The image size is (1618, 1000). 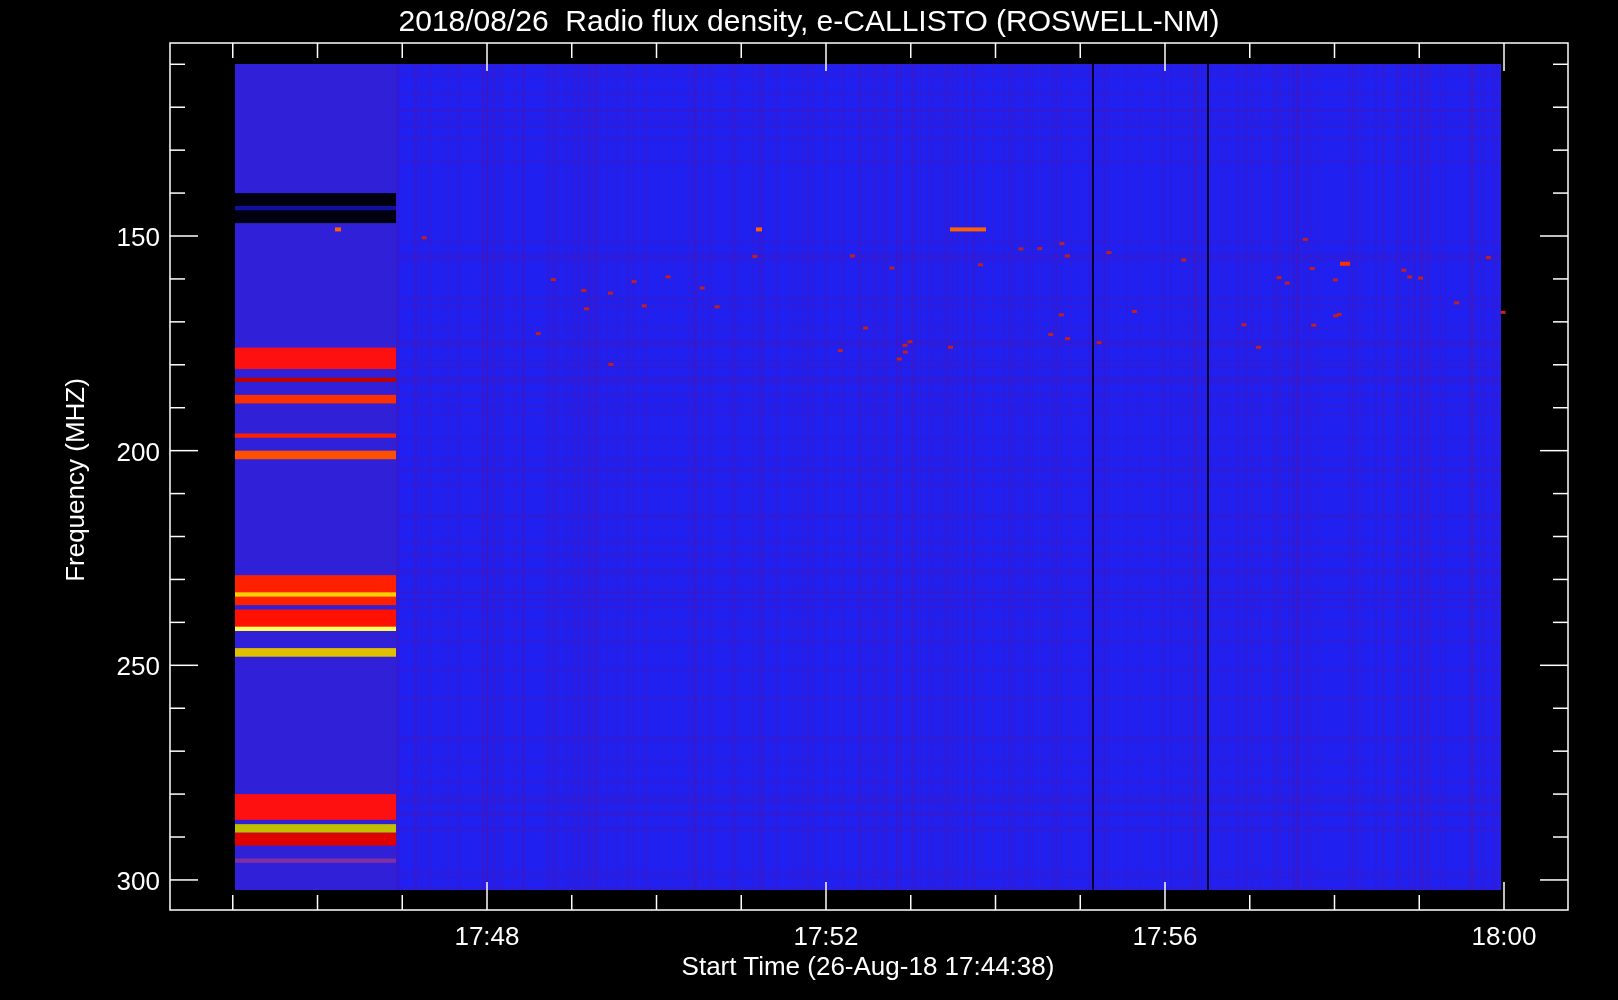 I want to click on chart-title: 2018/08/26 Radio flux density, e-CALLISTO (ROSWELL-NM), so click(x=809, y=20).